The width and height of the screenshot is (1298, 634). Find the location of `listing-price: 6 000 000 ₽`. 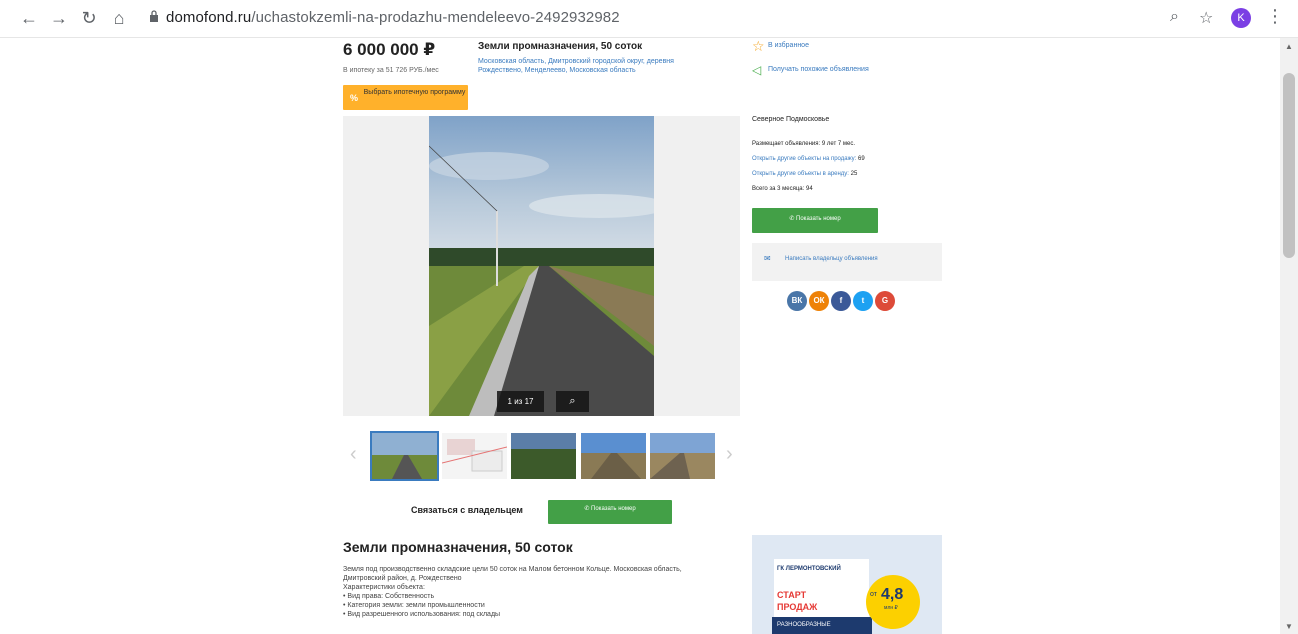

listing-price: 6 000 000 ₽ is located at coordinates (389, 49).